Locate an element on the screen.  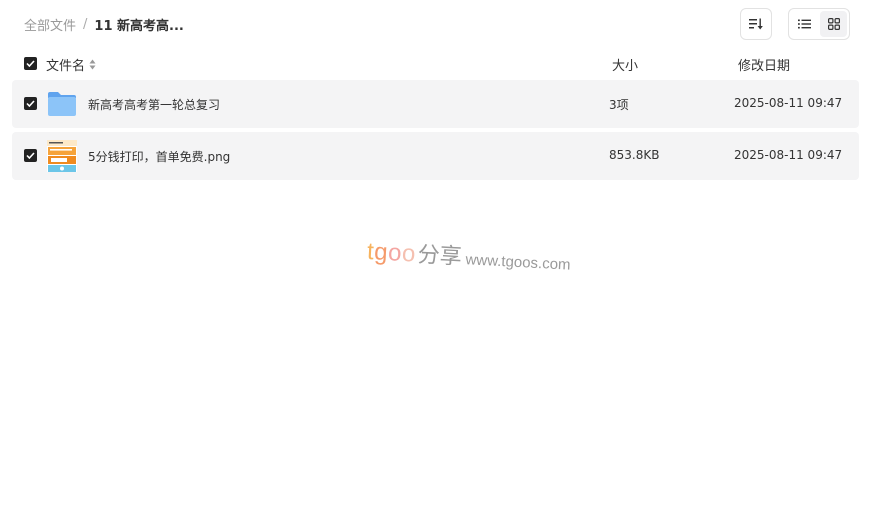
sort-toggle-icon is located at coordinates (92, 64).